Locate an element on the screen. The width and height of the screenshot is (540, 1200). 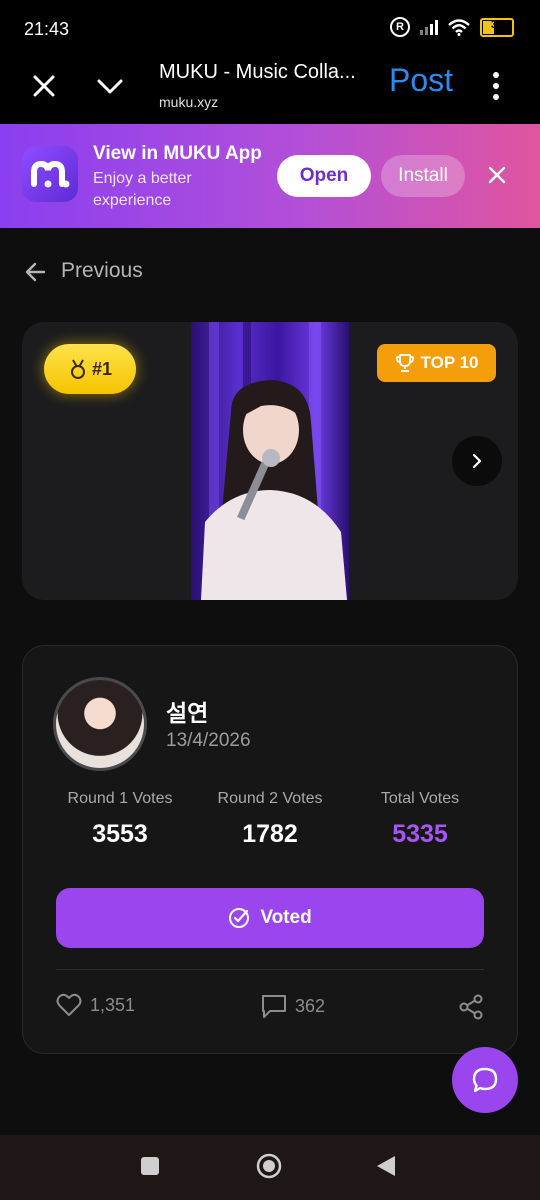
muku-logo is located at coordinates (50, 174).